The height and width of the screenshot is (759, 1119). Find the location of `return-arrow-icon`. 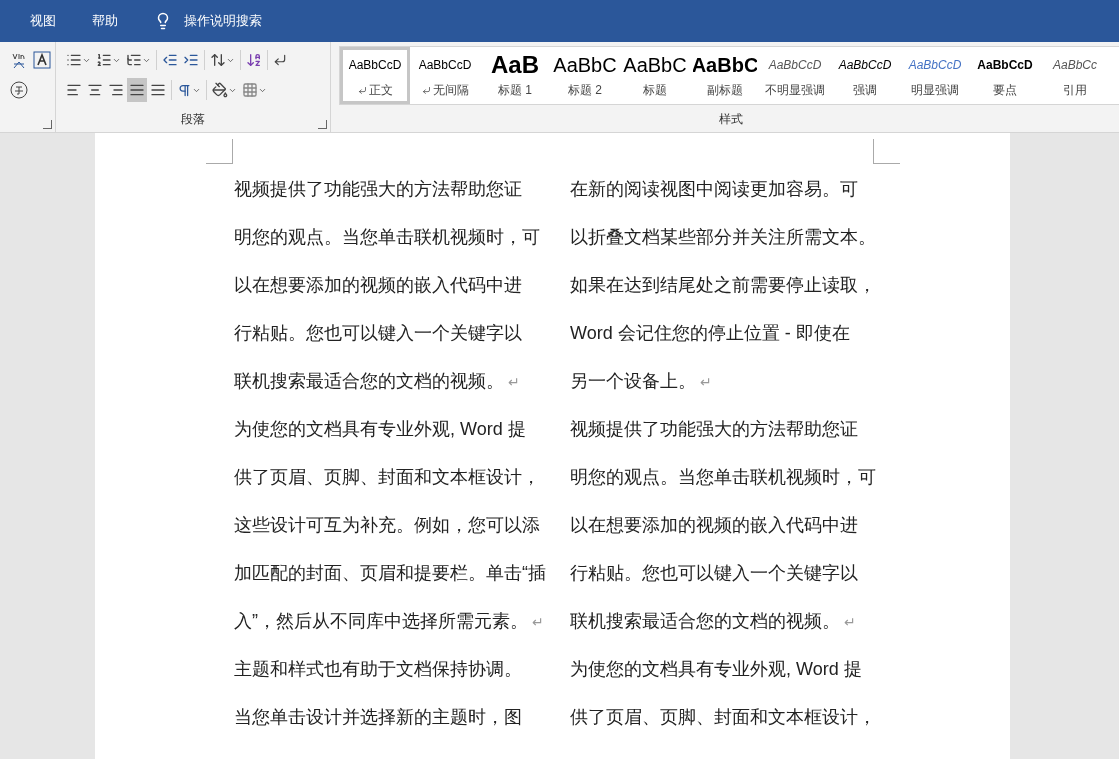

return-arrow-icon is located at coordinates (280, 60).